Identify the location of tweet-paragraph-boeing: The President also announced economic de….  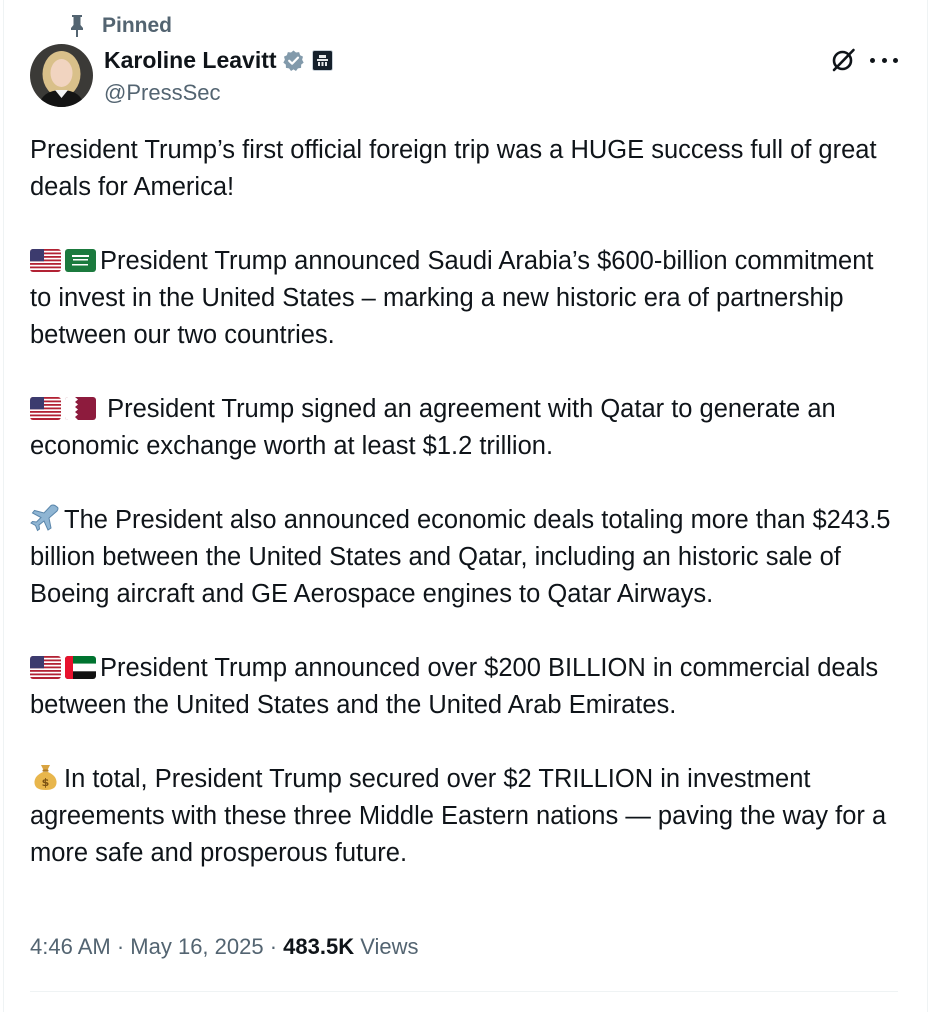
(465, 557).